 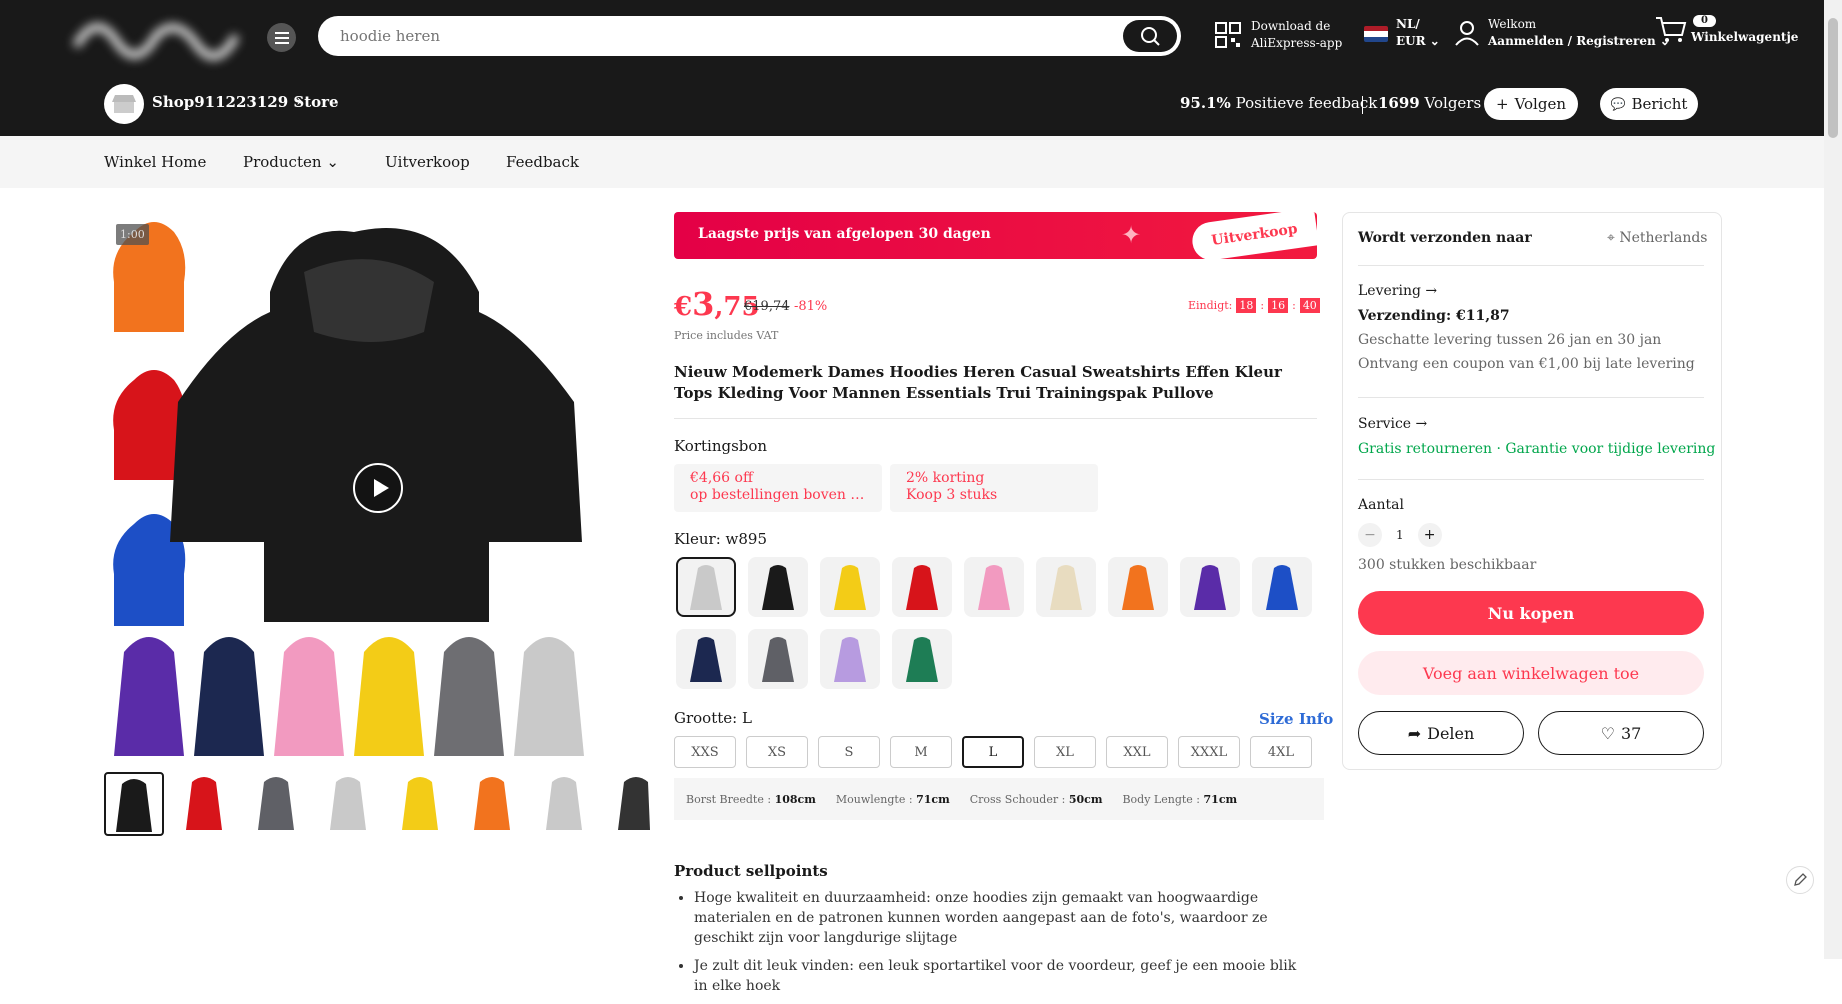 I want to click on size-option-s: S, so click(x=849, y=752).